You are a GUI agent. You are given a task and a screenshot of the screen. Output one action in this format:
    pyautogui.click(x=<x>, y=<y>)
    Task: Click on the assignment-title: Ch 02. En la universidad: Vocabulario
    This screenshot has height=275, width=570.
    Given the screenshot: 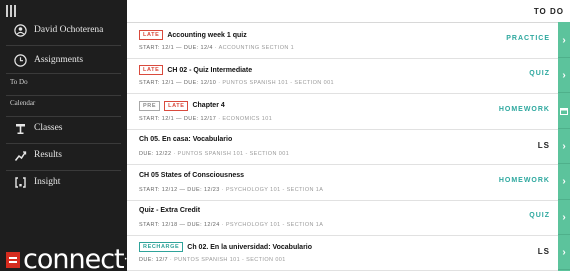 What is the action you would take?
    pyautogui.click(x=249, y=247)
    